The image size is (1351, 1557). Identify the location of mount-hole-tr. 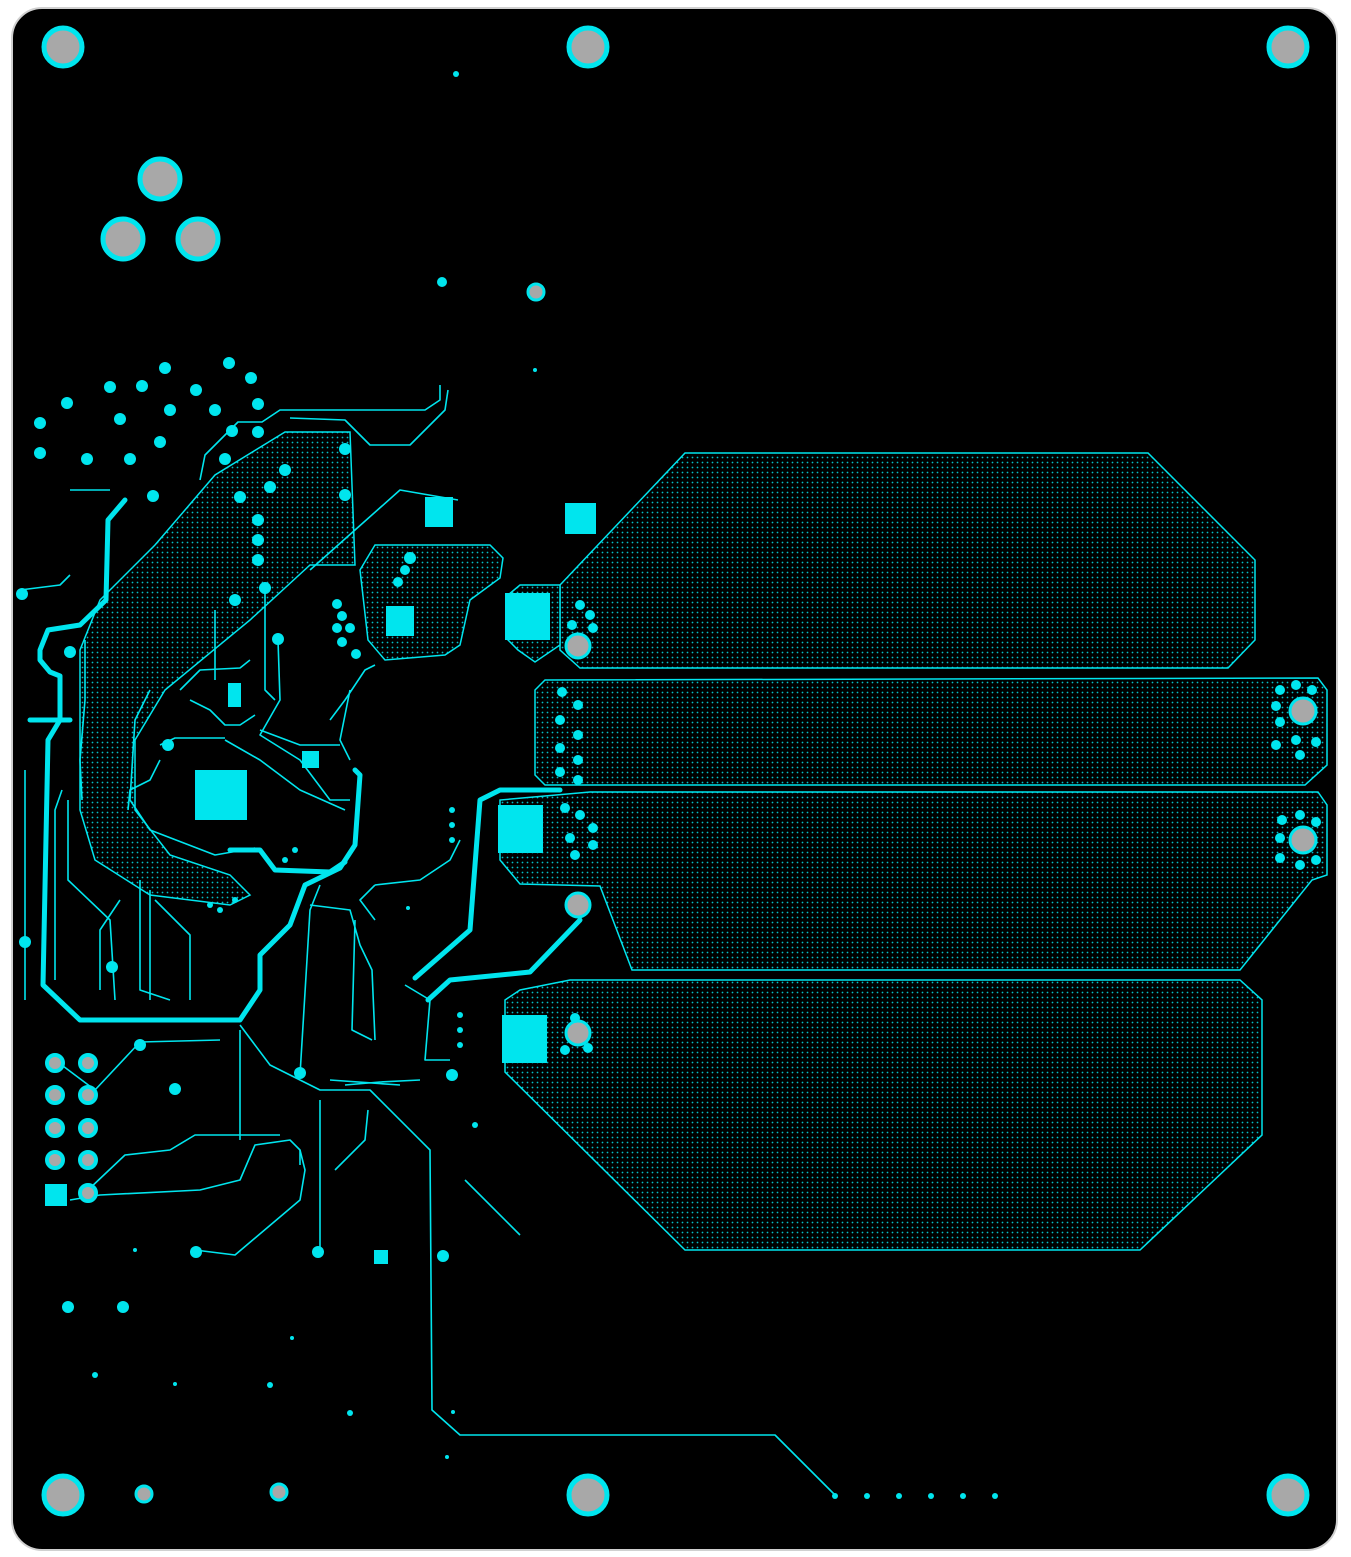
(1288, 47).